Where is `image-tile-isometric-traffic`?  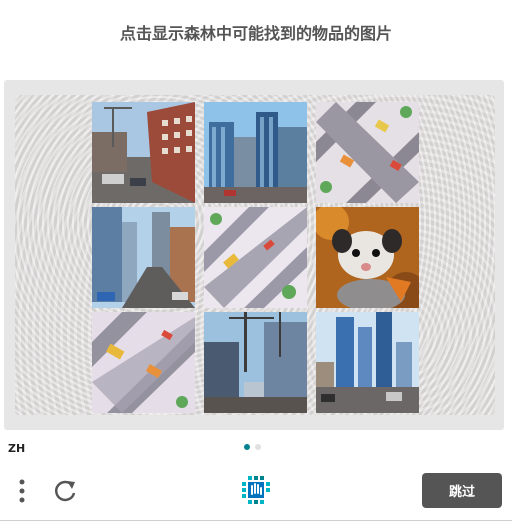 image-tile-isometric-traffic is located at coordinates (143, 362).